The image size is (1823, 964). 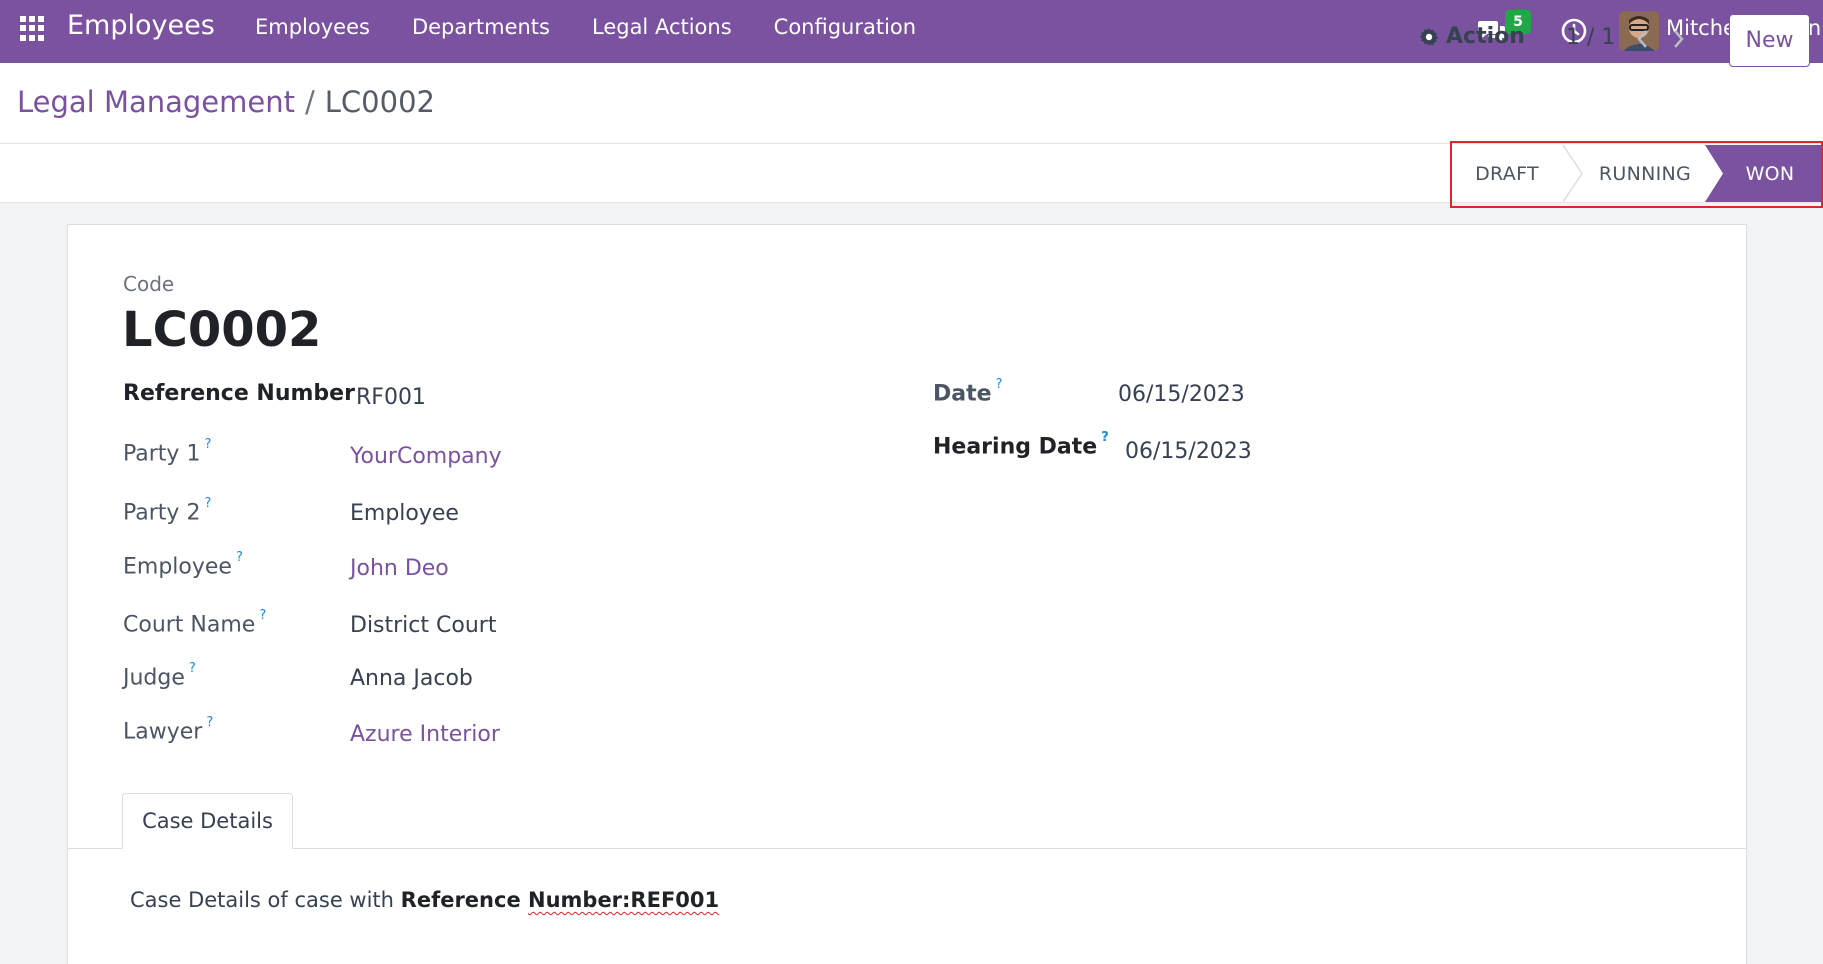 What do you see at coordinates (411, 678) in the screenshot?
I see `judge-value: Anna Jacob` at bounding box center [411, 678].